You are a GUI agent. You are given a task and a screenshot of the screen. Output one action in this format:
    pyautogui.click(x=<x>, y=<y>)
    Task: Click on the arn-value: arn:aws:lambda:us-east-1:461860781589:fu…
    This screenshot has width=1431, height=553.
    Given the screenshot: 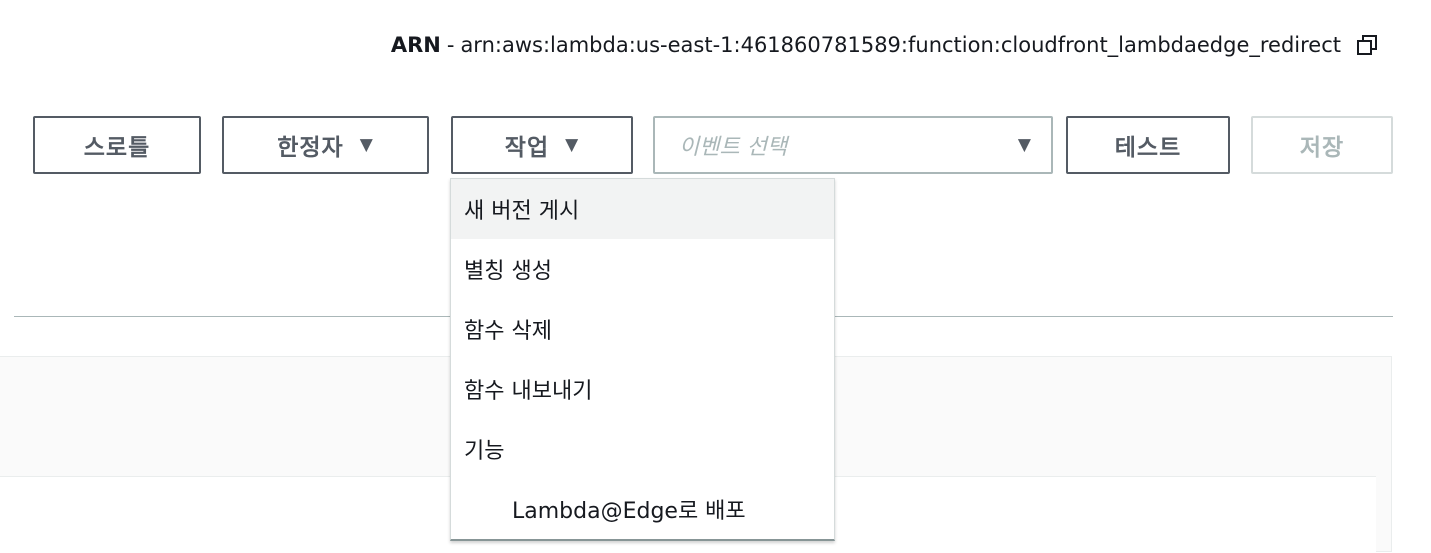 What is the action you would take?
    pyautogui.click(x=900, y=45)
    